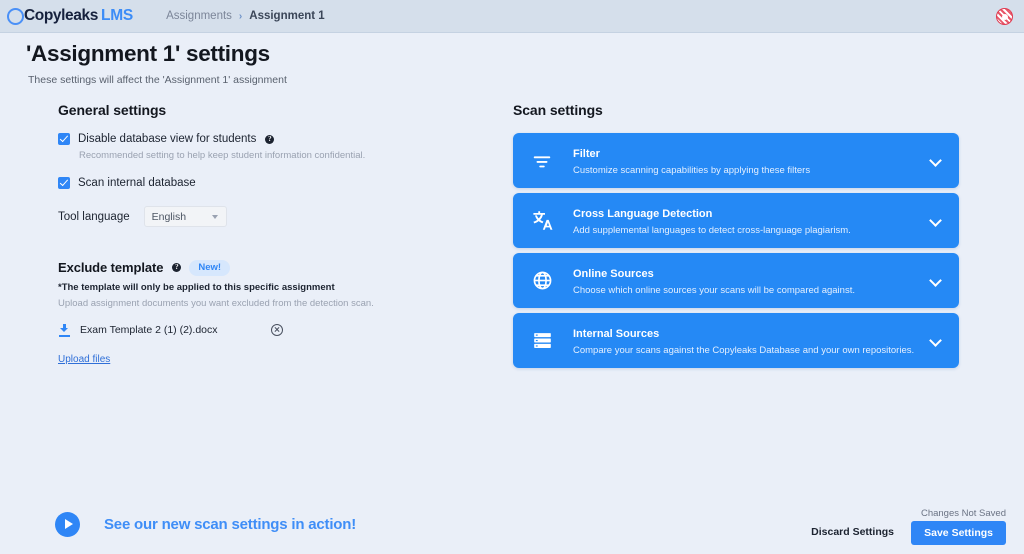 The height and width of the screenshot is (554, 1024). Describe the element at coordinates (512, 16) in the screenshot. I see `top-bar: Copyleaks LMS Assignments › Assignment 1` at that location.